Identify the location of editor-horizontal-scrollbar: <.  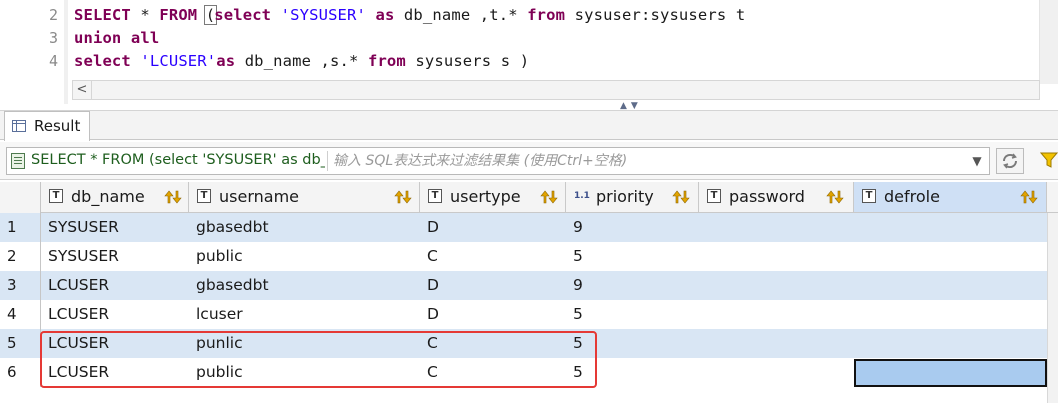
(556, 90).